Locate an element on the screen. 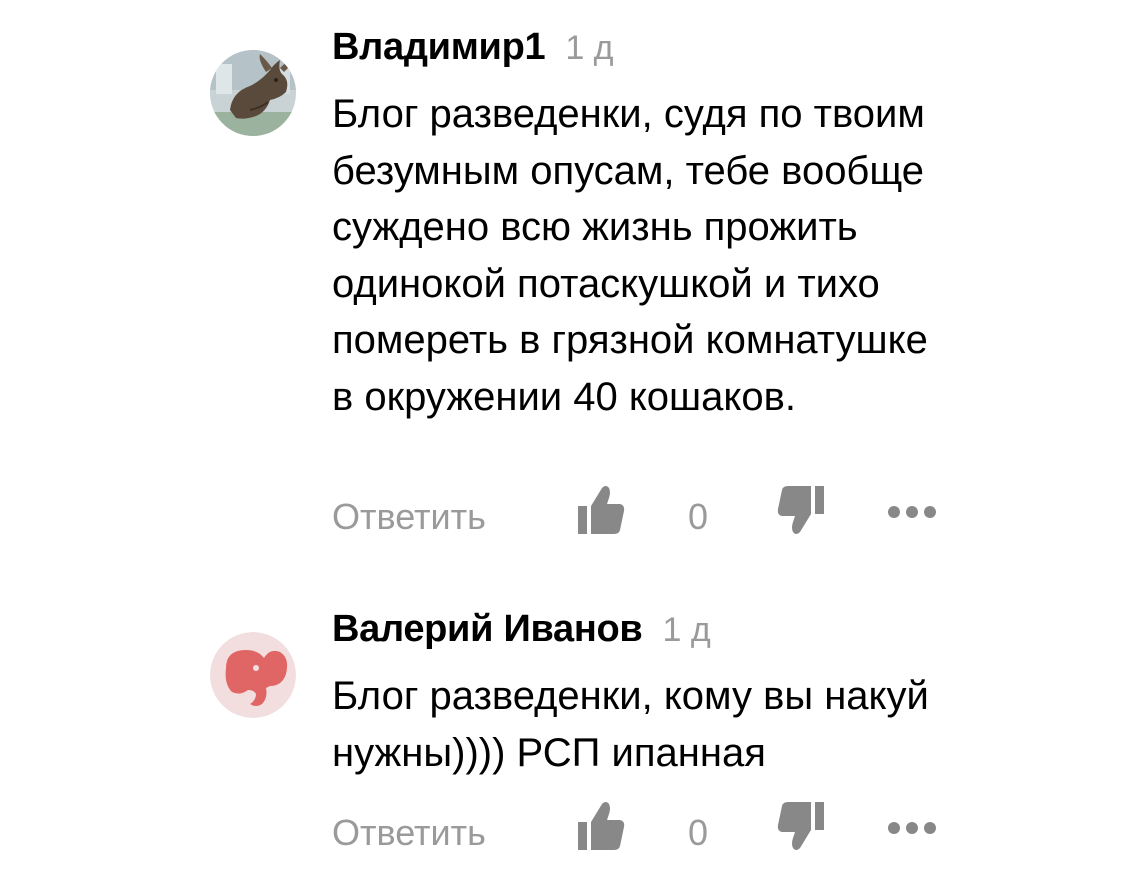 The height and width of the screenshot is (886, 1125). author-name: Валерий Иванов is located at coordinates (487, 629).